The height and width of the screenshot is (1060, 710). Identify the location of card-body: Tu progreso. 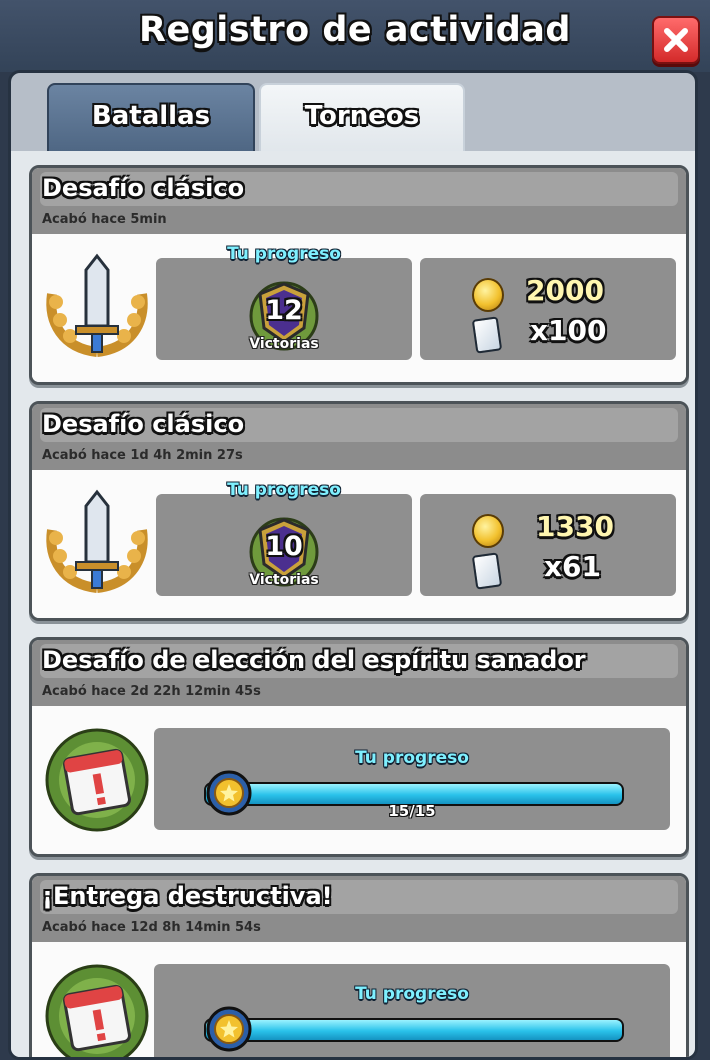
(359, 999).